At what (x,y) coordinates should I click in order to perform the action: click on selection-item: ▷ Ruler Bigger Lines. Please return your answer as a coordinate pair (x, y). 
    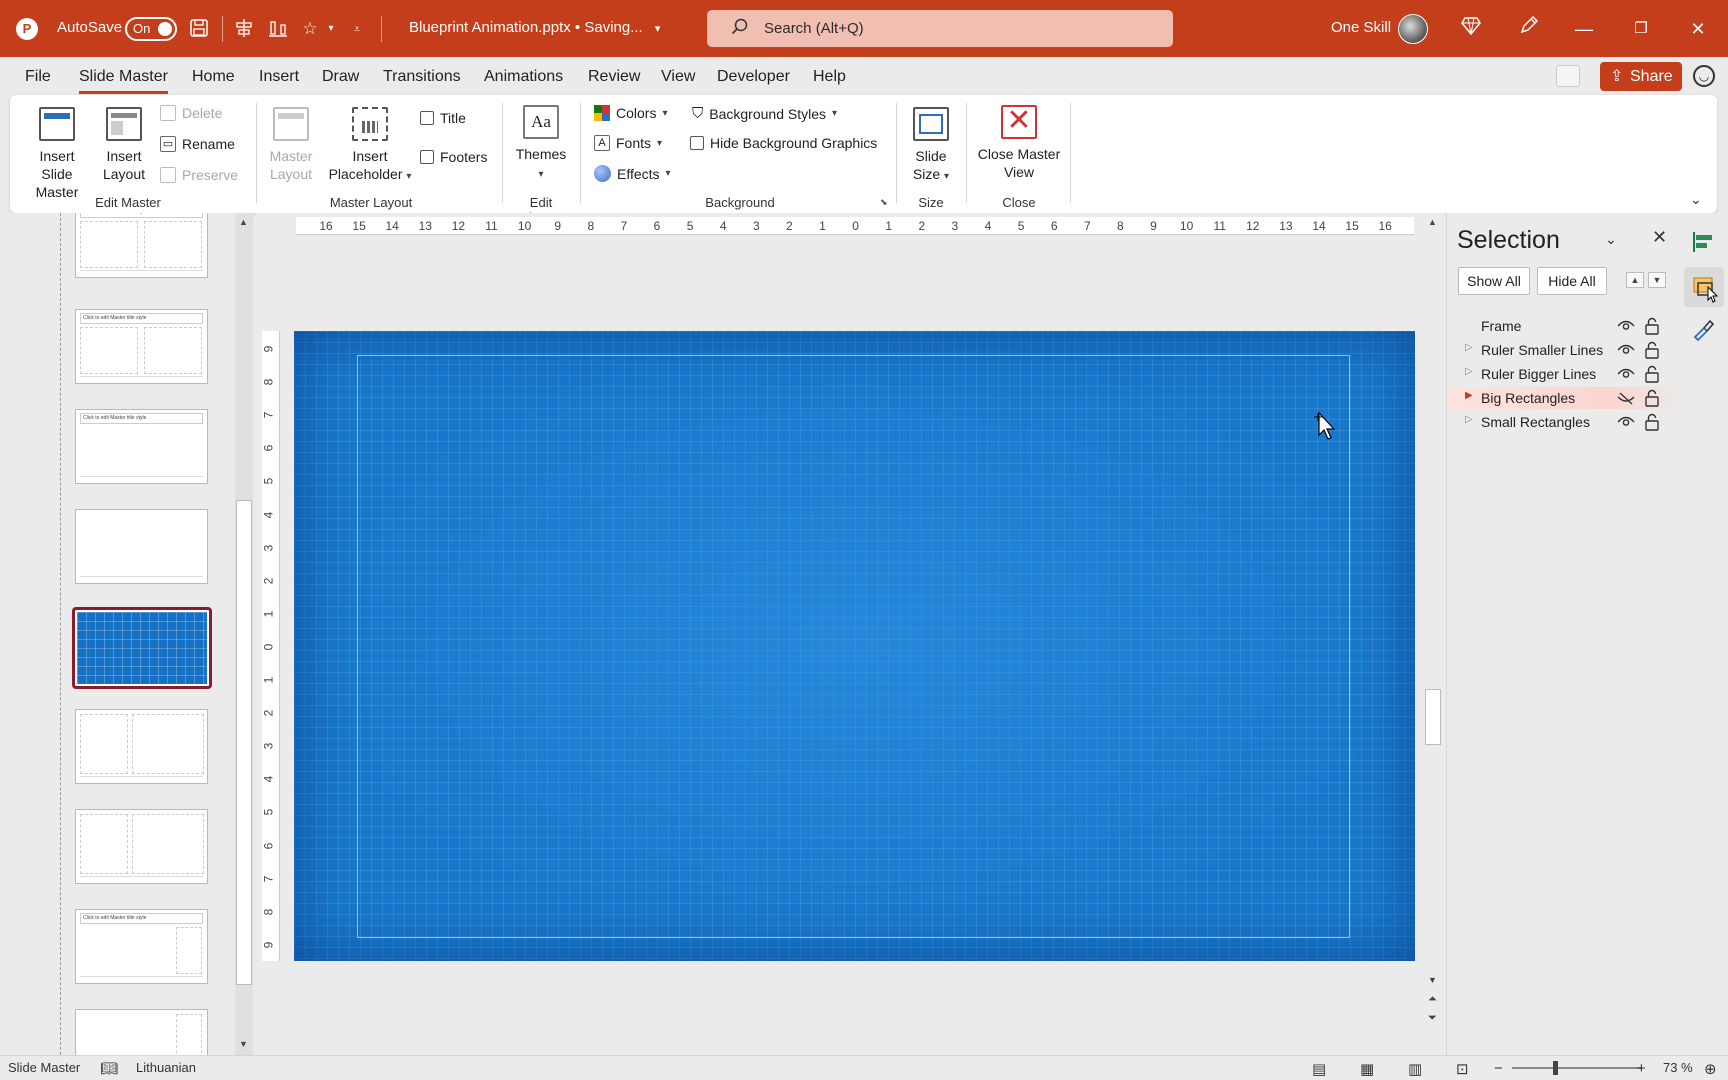
    Looking at the image, I should click on (1564, 374).